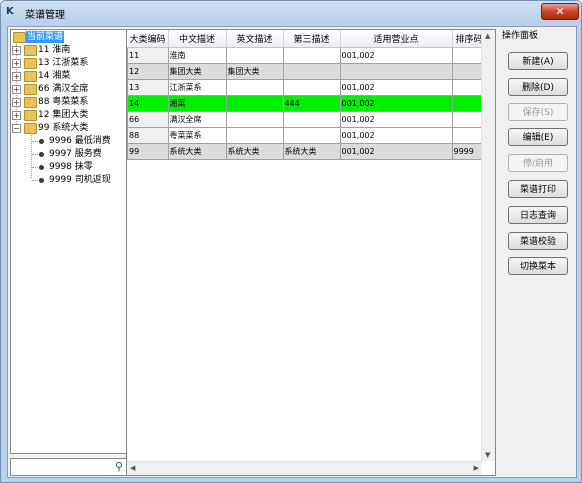 This screenshot has height=483, width=582. I want to click on cell-third: 系统大类, so click(311, 151).